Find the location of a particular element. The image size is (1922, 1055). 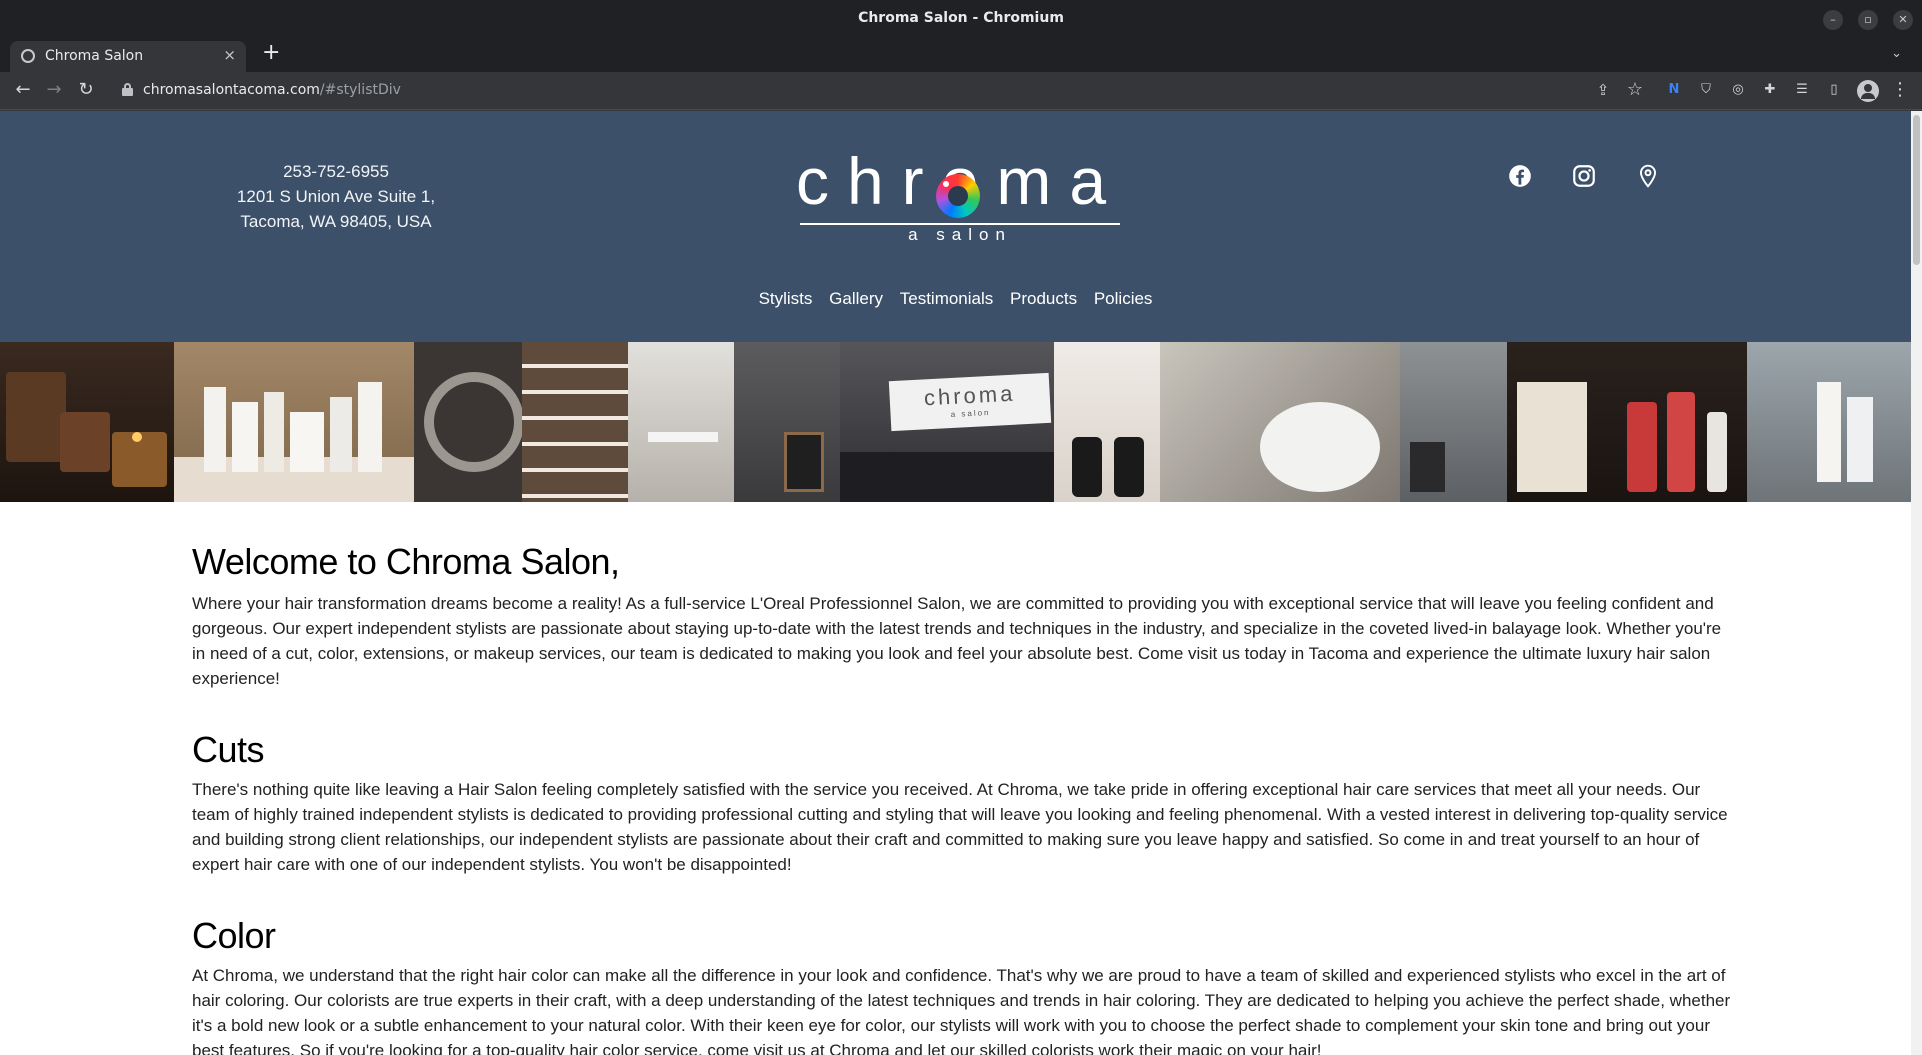

table is located at coordinates (683, 437).